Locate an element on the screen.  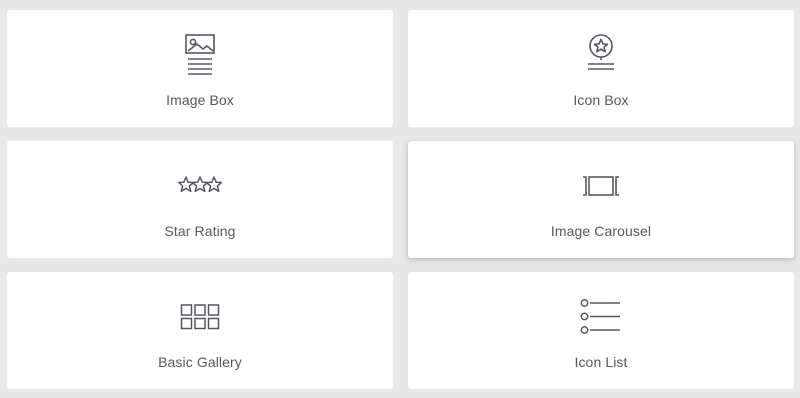
icon-box-icon is located at coordinates (601, 55).